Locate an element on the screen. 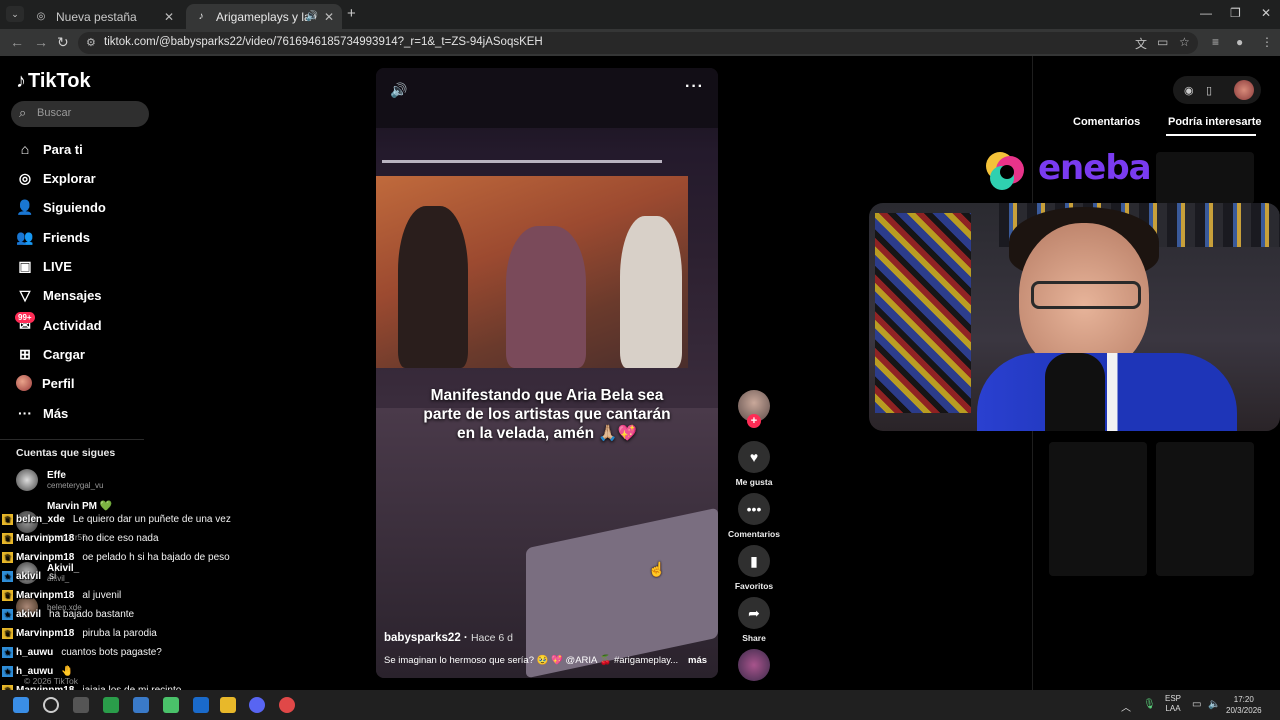 Image resolution: width=1280 pixels, height=720 pixels. speaker-icon: 🔊 is located at coordinates (312, 16).